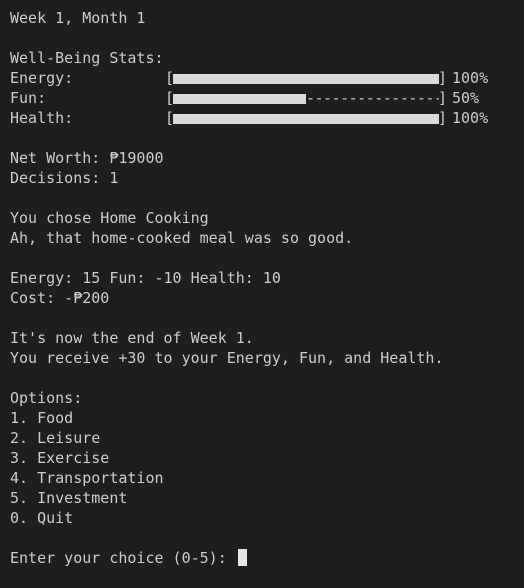 Image resolution: width=524 pixels, height=588 pixels. I want to click on menu-option-quit: 0. Quit, so click(42, 518).